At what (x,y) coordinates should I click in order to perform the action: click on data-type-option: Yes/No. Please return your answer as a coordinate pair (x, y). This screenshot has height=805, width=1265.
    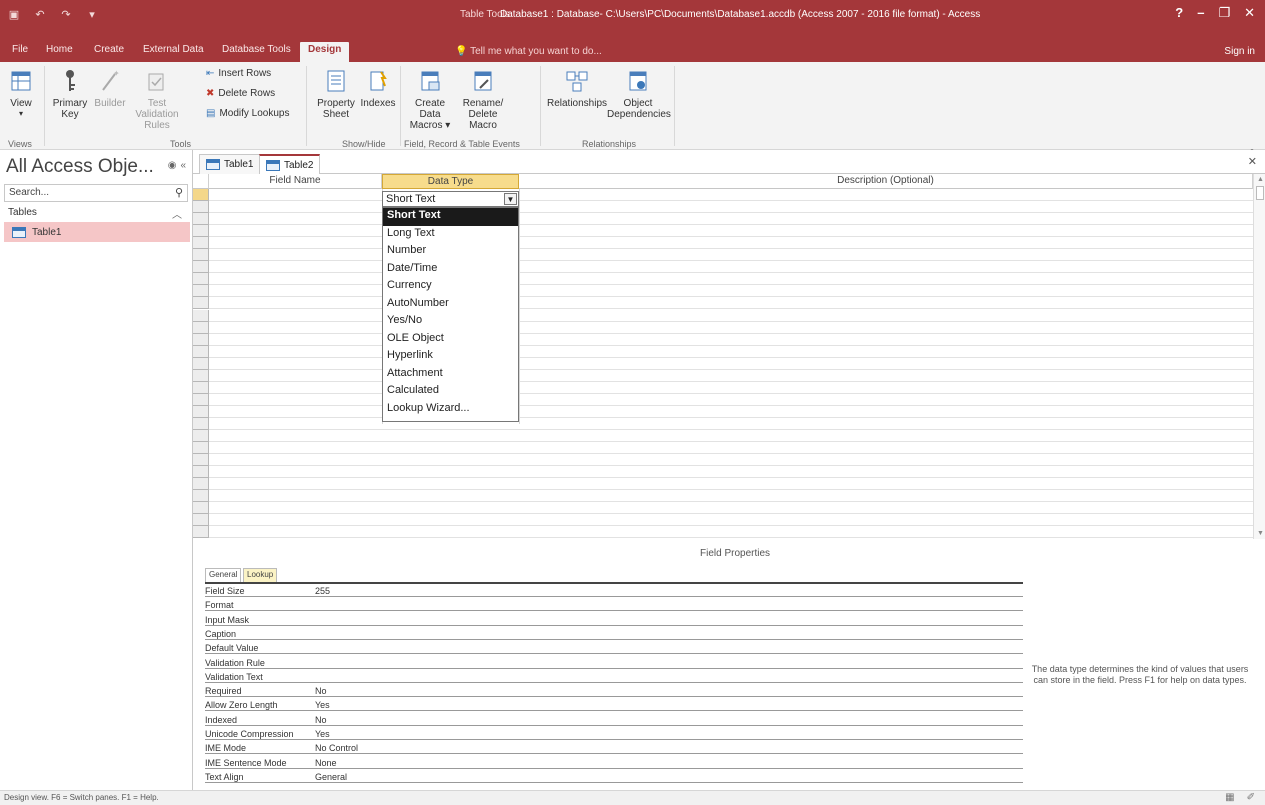
    Looking at the image, I should click on (450, 322).